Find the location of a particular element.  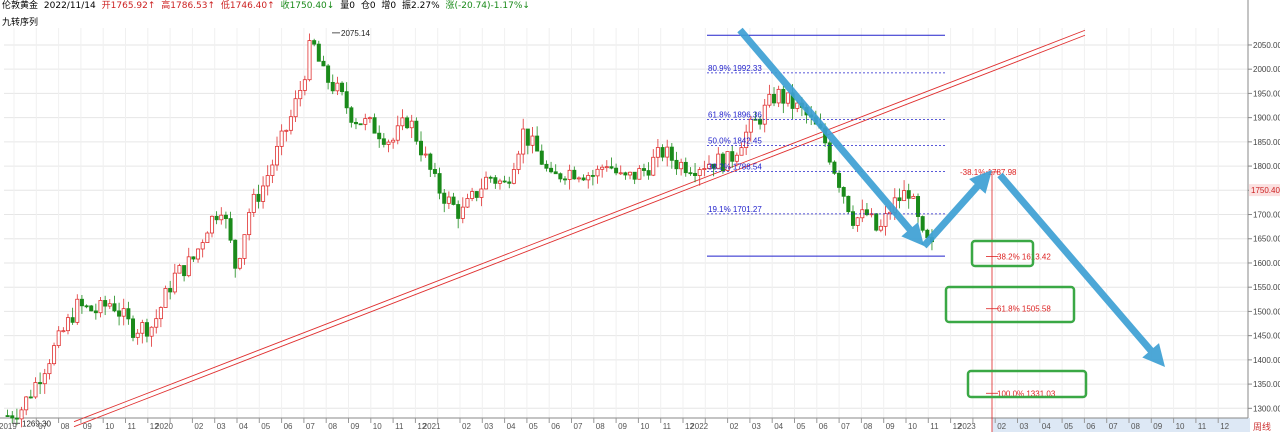

increase: 增0 is located at coordinates (389, 6).